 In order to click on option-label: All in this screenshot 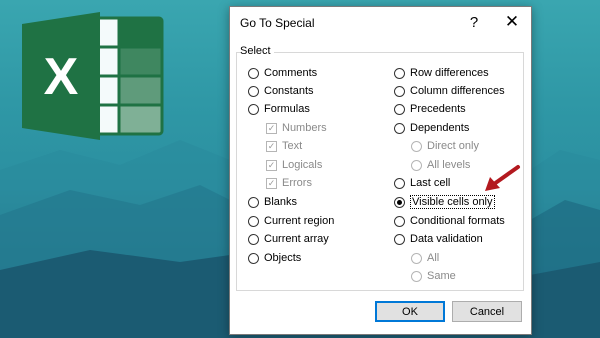, I will do `click(433, 258)`.